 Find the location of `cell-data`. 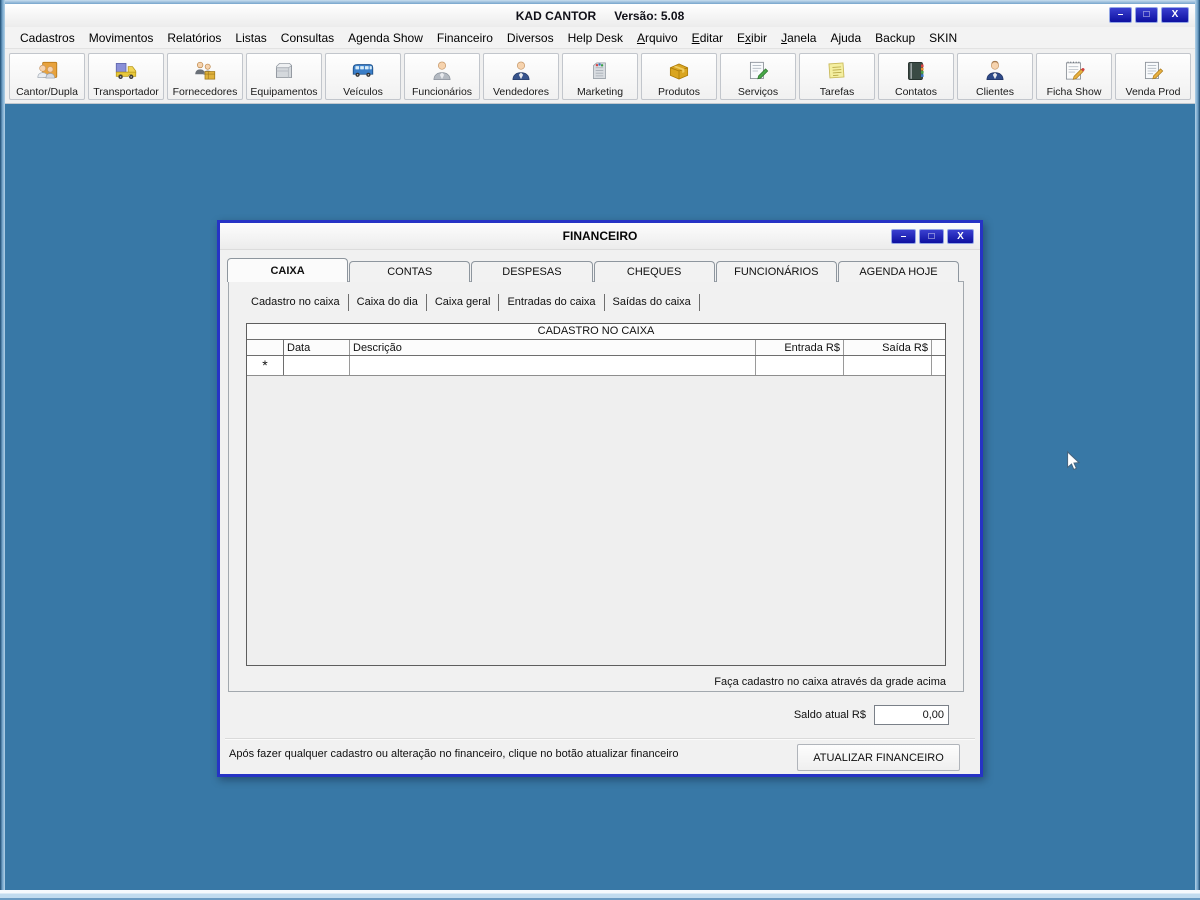

cell-data is located at coordinates (317, 365).